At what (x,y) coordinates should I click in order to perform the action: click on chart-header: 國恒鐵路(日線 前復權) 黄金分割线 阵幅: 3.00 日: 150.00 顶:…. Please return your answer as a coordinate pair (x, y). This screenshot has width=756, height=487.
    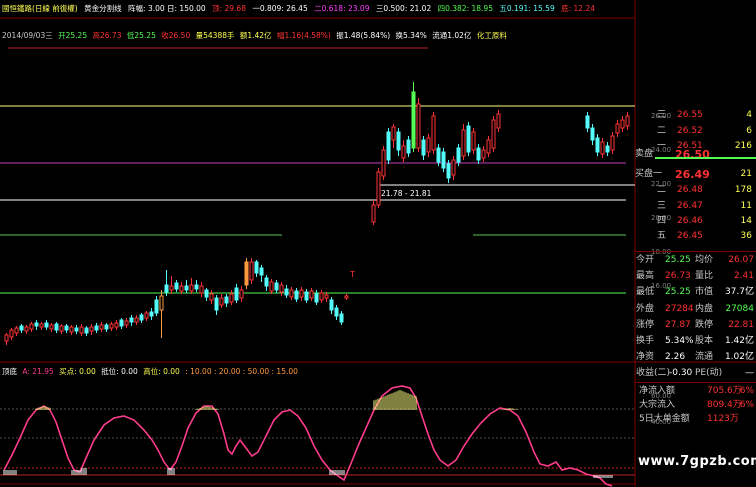
    Looking at the image, I should click on (300, 8).